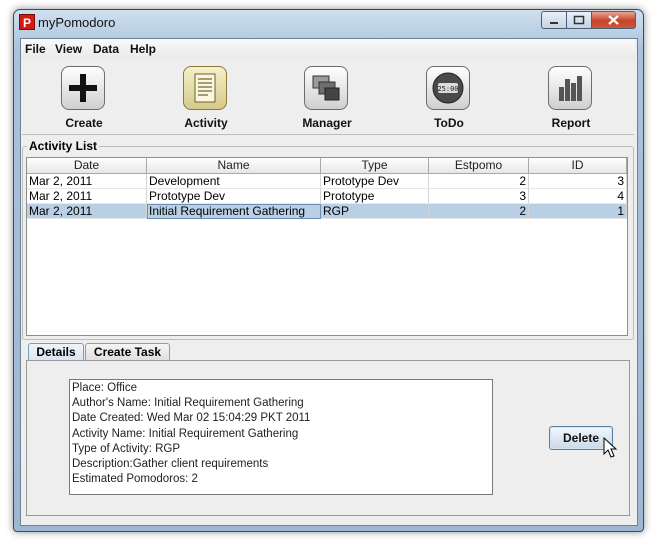 The image size is (660, 548). I want to click on plus-icon, so click(83, 88).